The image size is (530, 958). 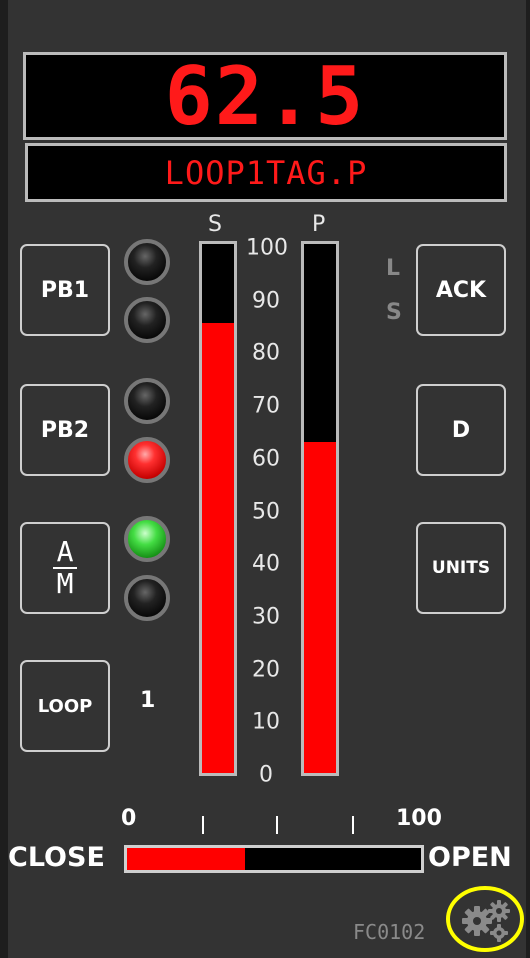 I want to click on pb2-button-label: PB2, so click(x=65, y=430).